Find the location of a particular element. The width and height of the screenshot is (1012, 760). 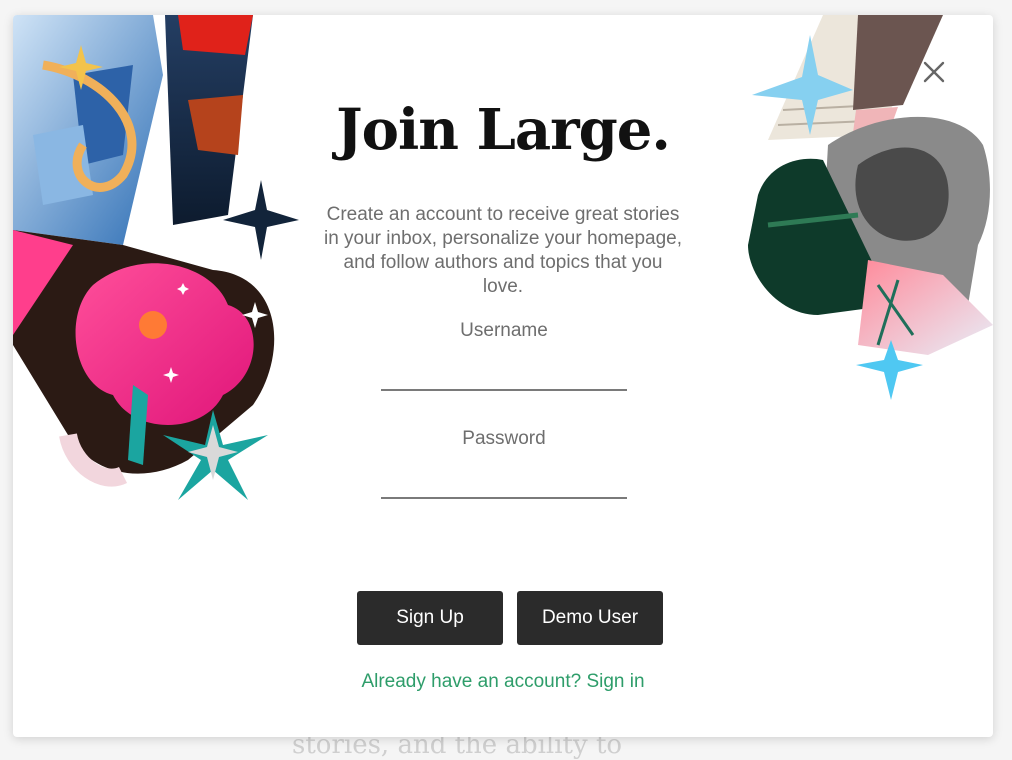

close-icon is located at coordinates (934, 72).